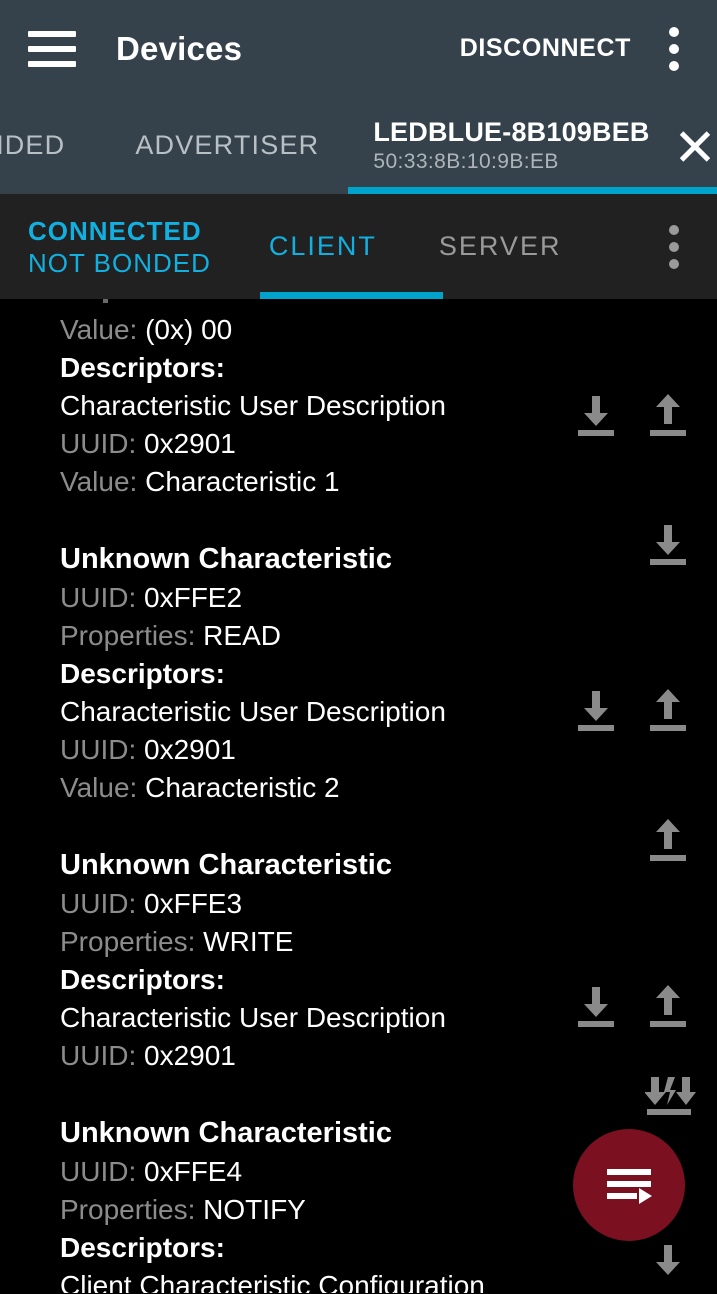 This screenshot has width=717, height=1294. I want to click on characteristic-notify-icon, so click(670, 1098).